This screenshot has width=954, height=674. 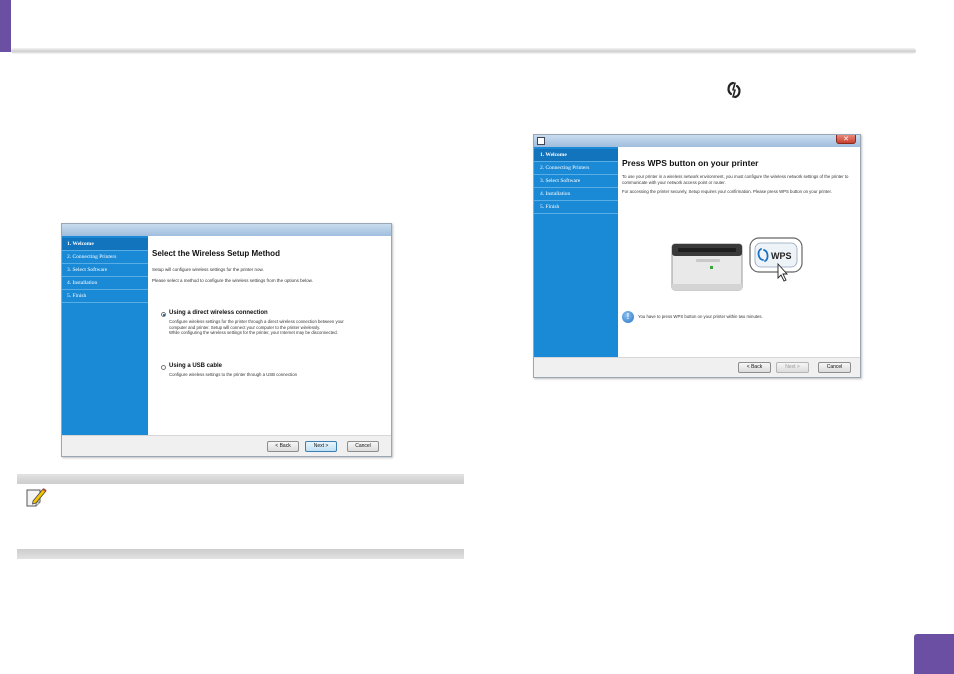 What do you see at coordinates (707, 267) in the screenshot?
I see `printer-icon` at bounding box center [707, 267].